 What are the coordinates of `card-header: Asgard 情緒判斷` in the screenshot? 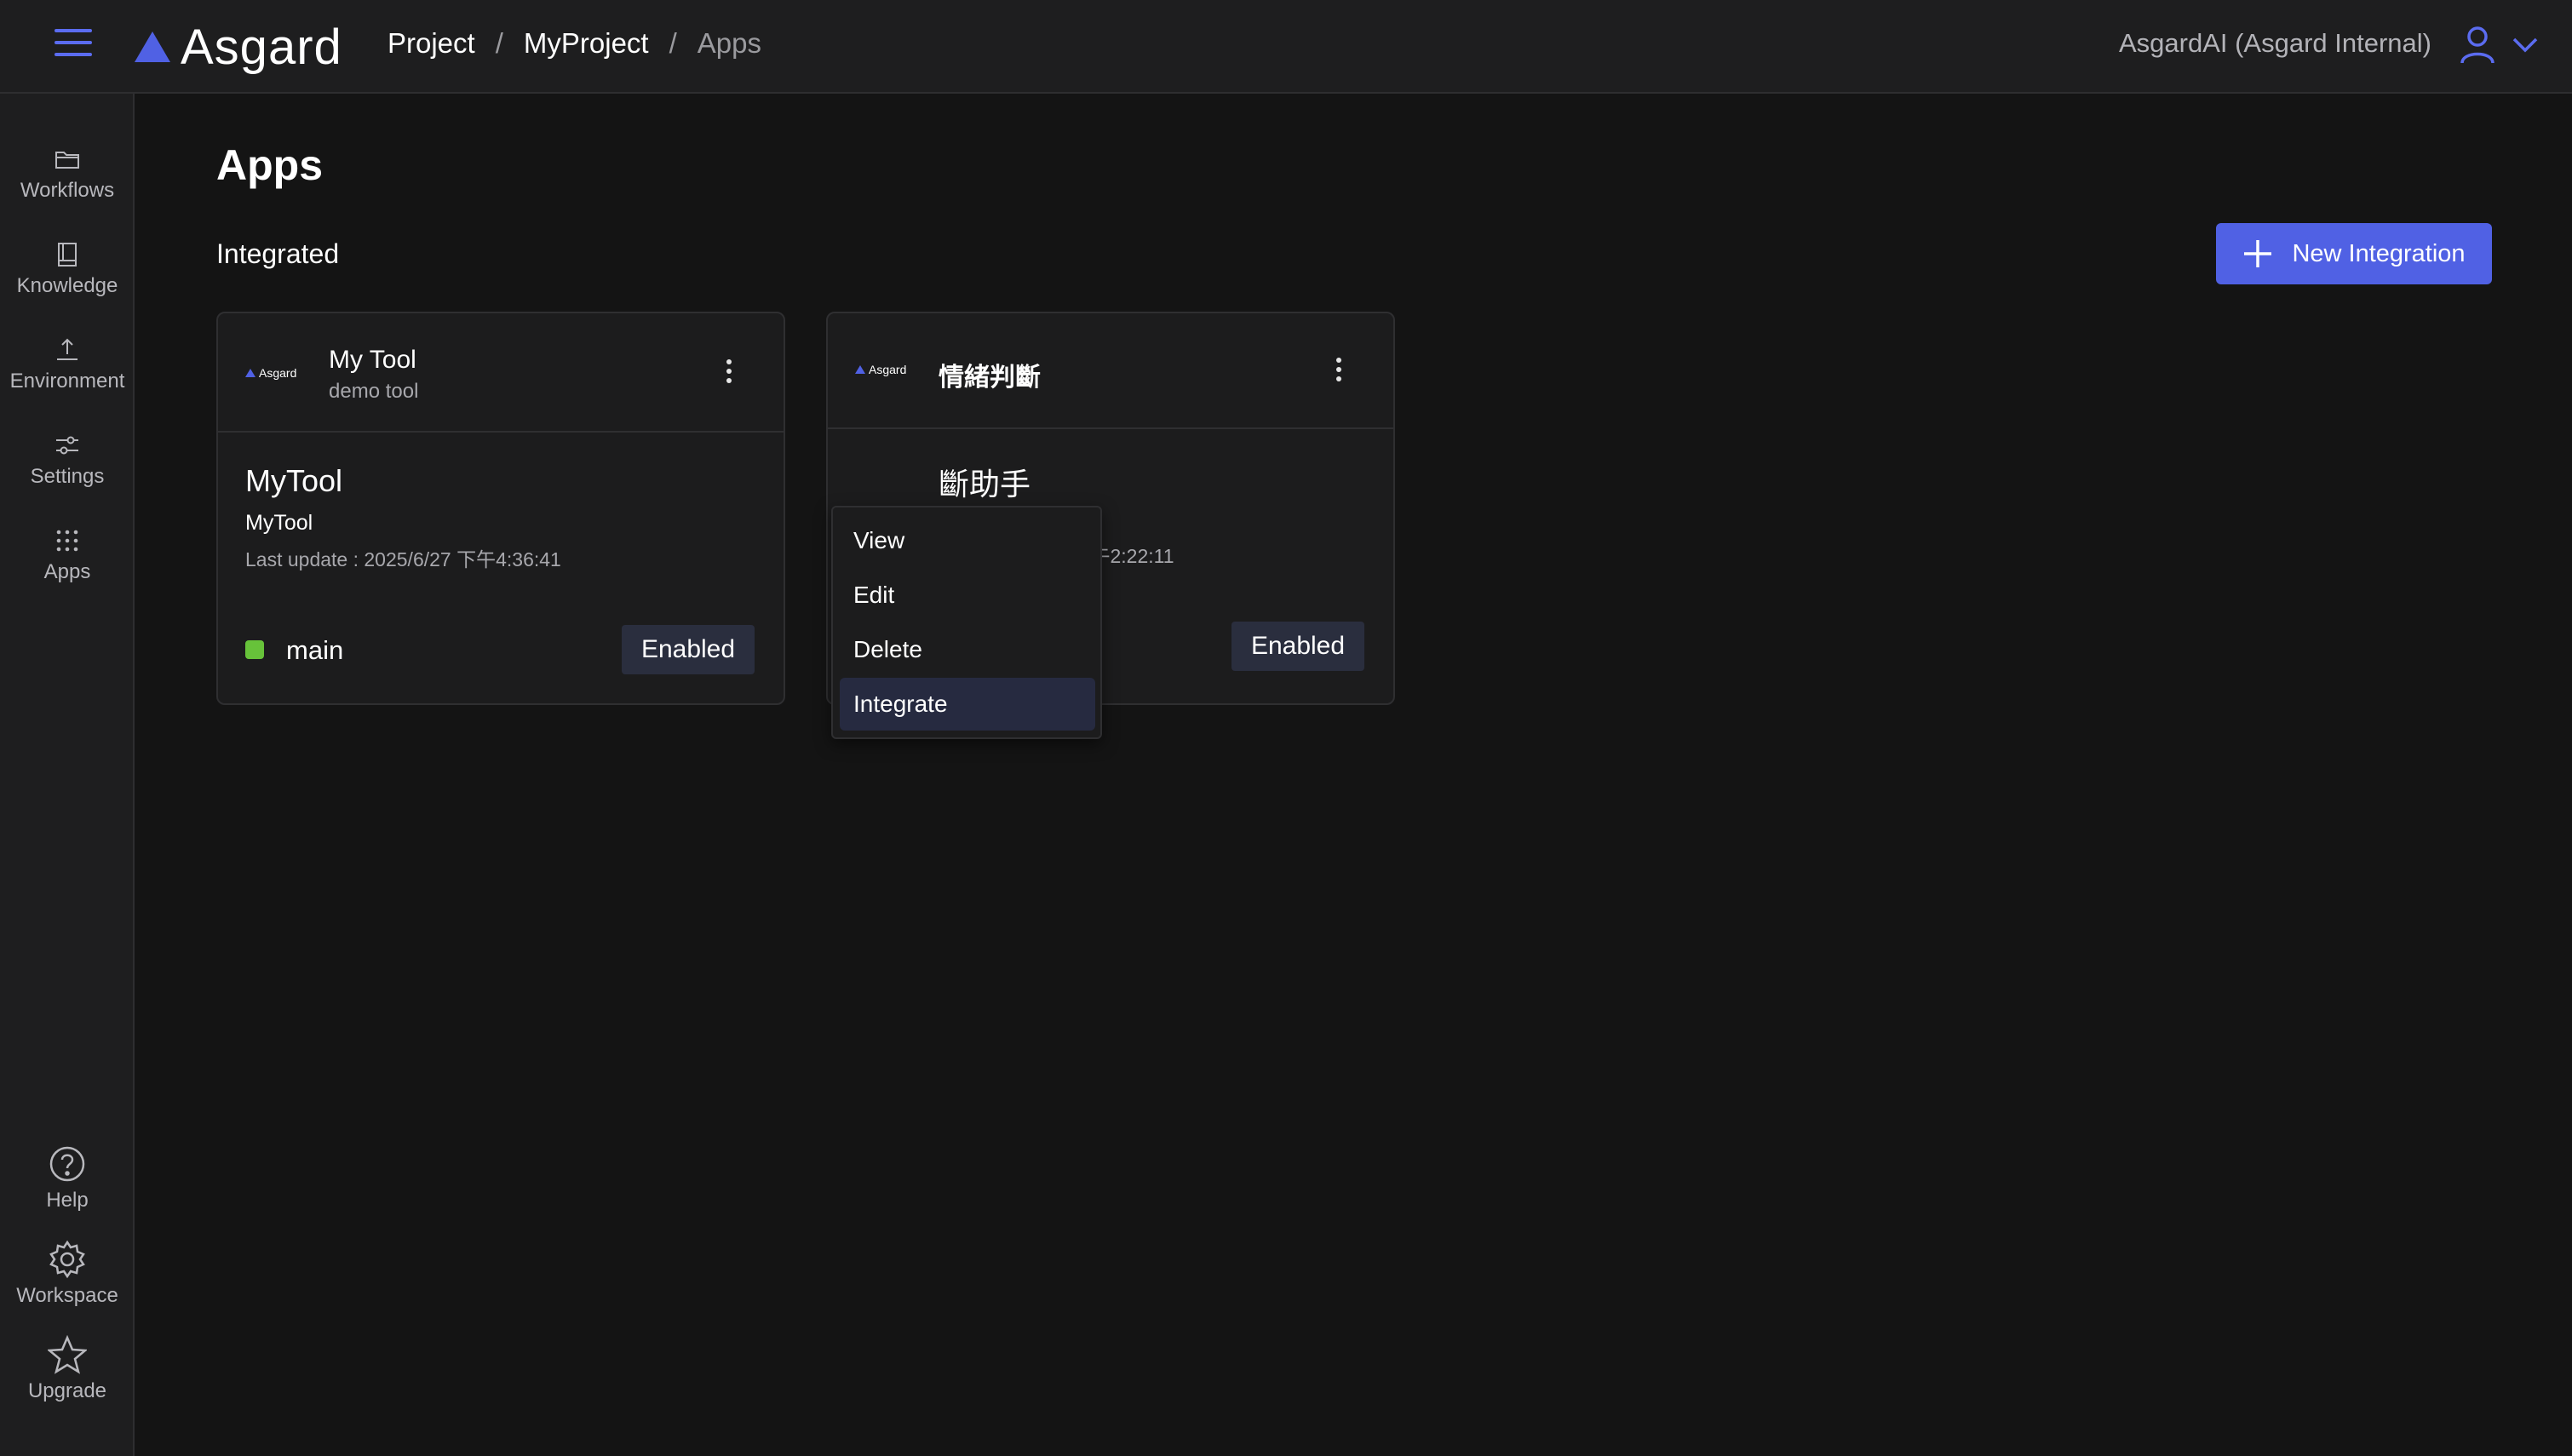 It's located at (1111, 371).